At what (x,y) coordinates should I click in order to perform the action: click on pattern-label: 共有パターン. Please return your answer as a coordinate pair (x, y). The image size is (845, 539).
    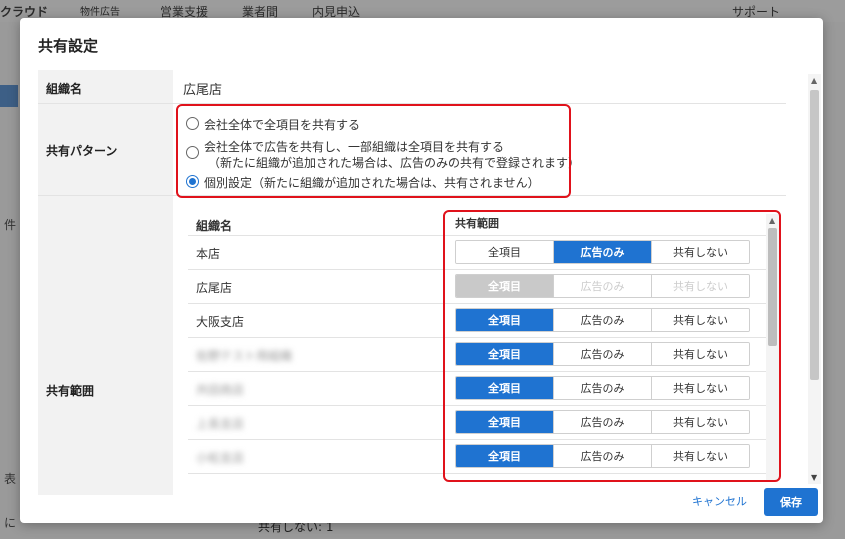
    Looking at the image, I should click on (82, 151).